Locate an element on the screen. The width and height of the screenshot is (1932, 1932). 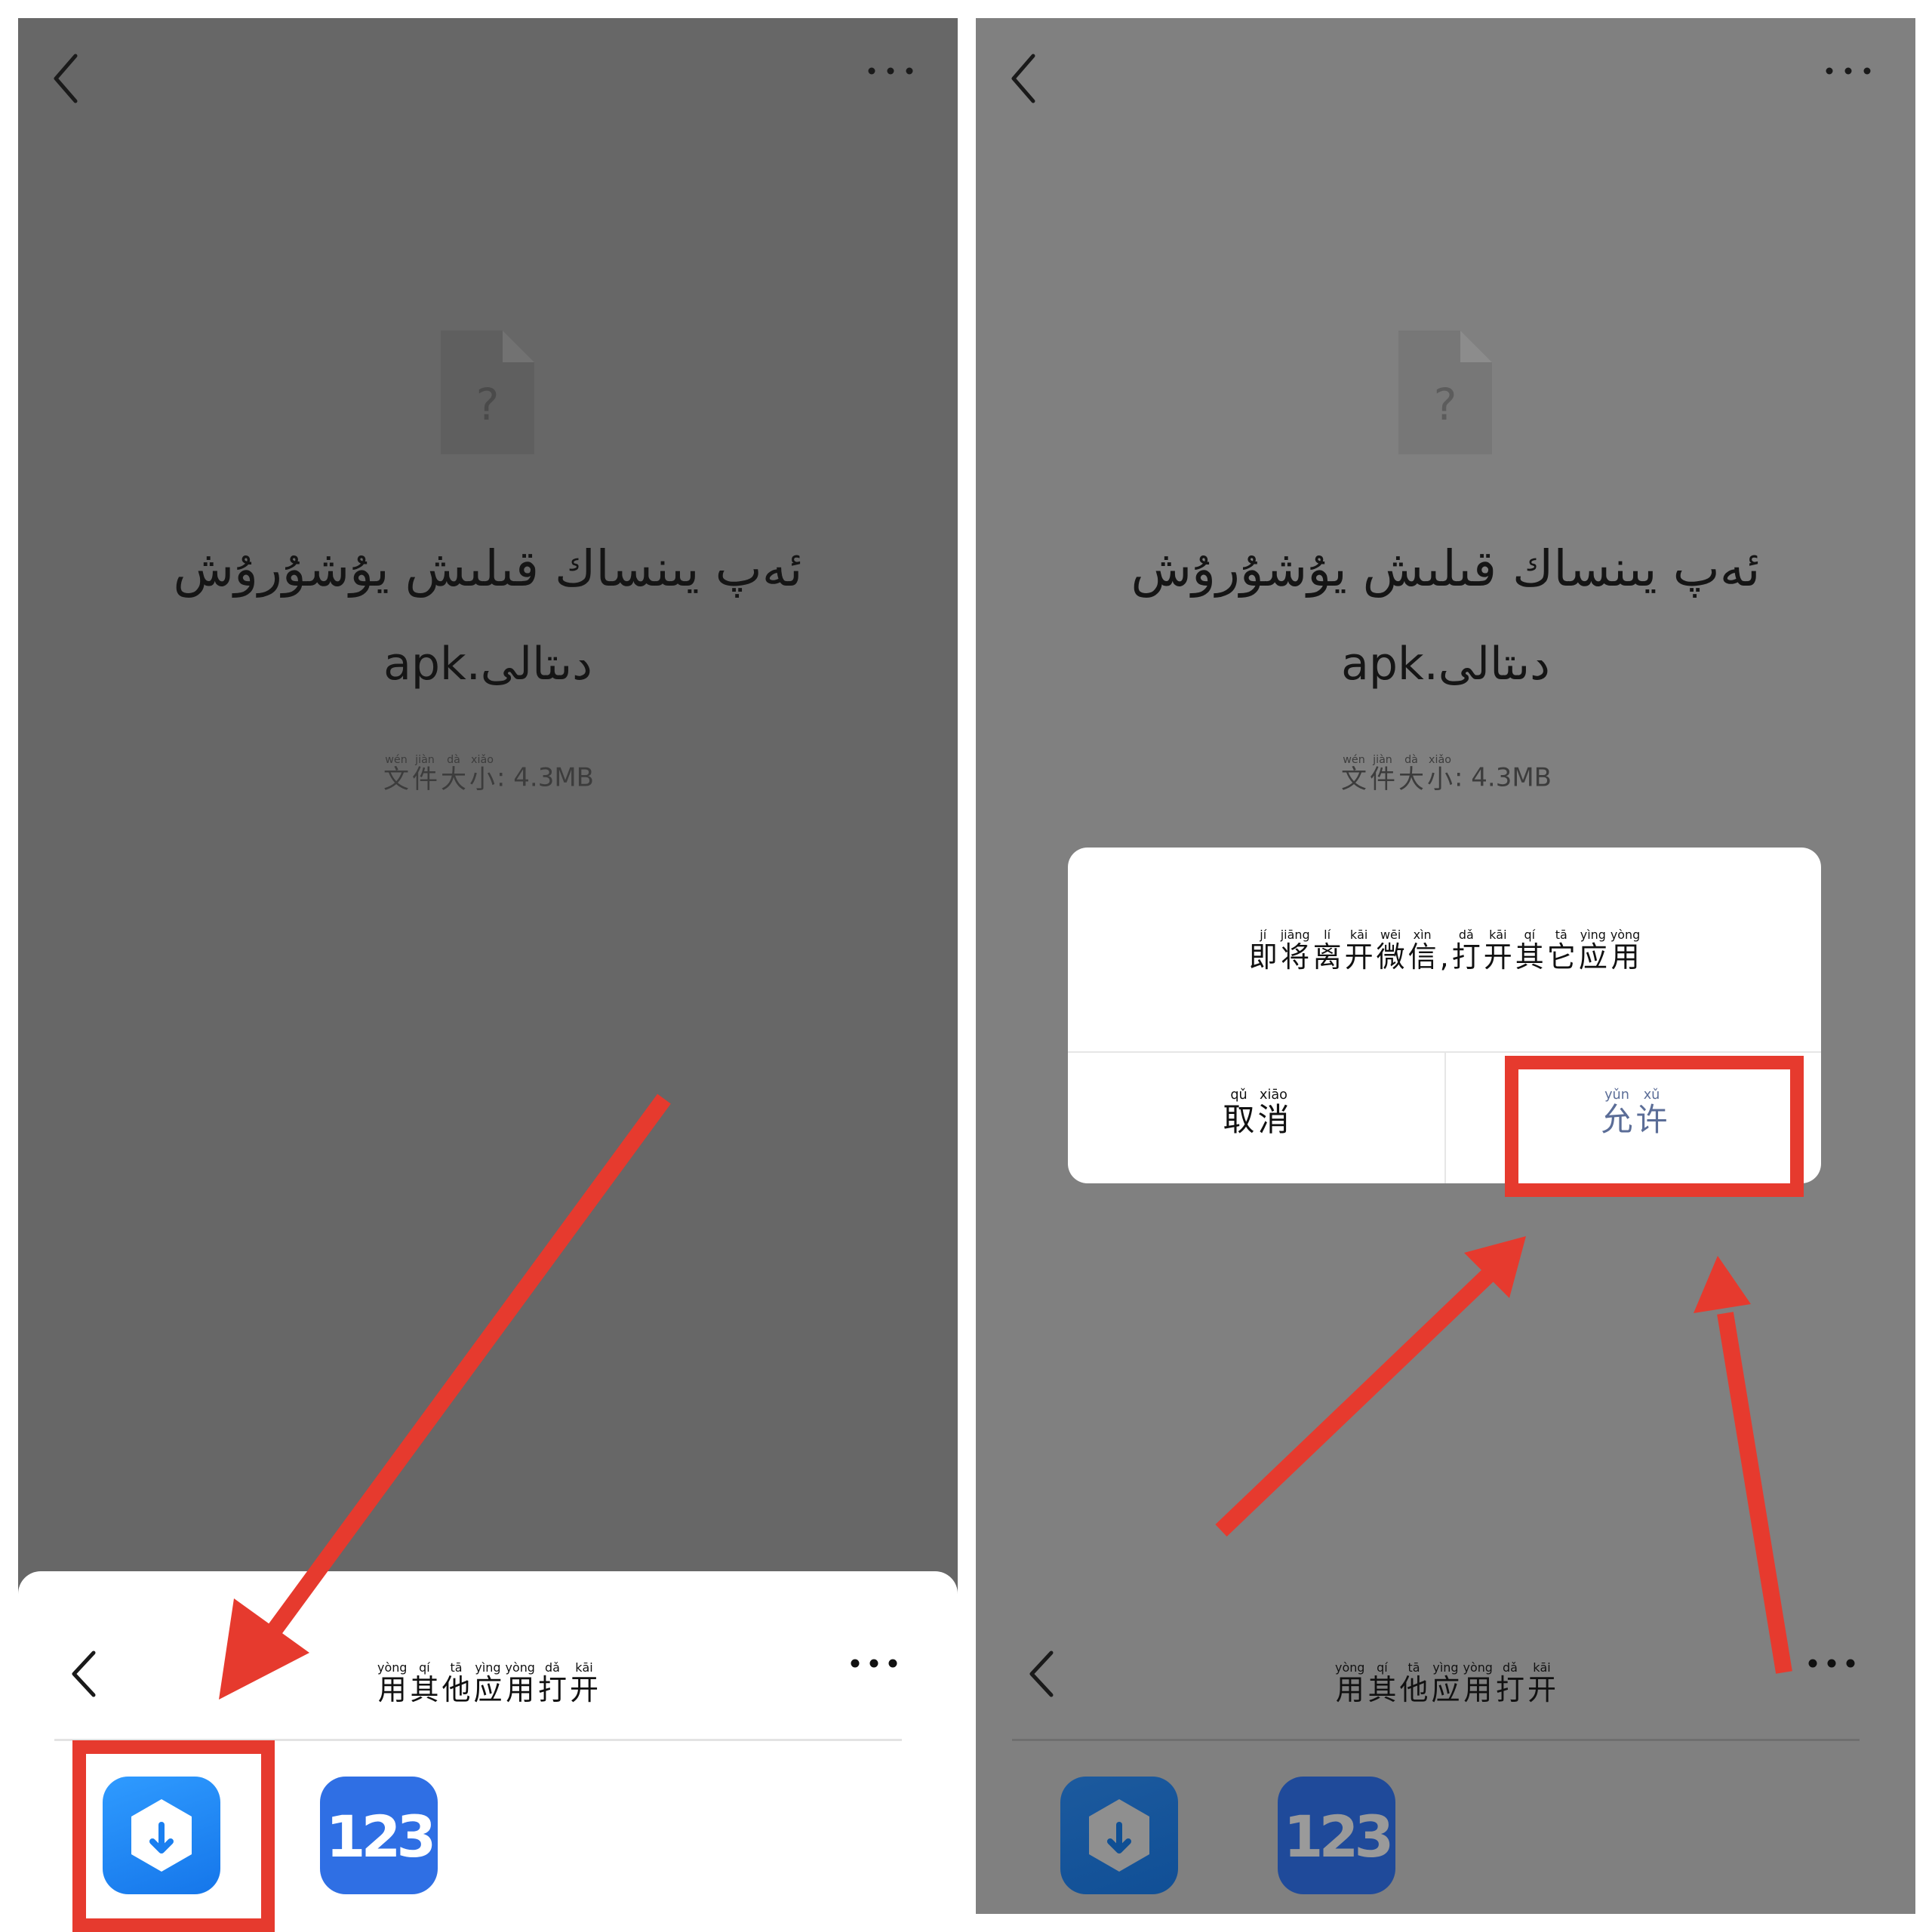
cancel-button: qǔ 取 xiāo 消 is located at coordinates (1256, 1118).